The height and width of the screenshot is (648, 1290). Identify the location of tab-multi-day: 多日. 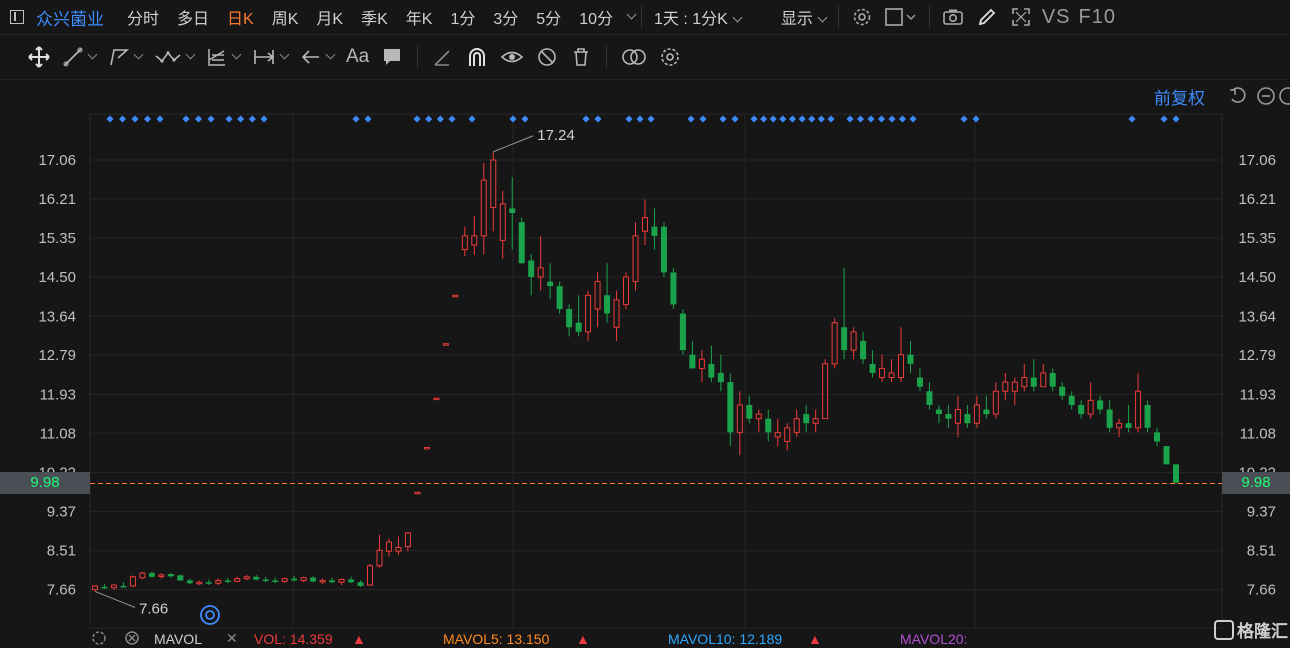
(193, 17).